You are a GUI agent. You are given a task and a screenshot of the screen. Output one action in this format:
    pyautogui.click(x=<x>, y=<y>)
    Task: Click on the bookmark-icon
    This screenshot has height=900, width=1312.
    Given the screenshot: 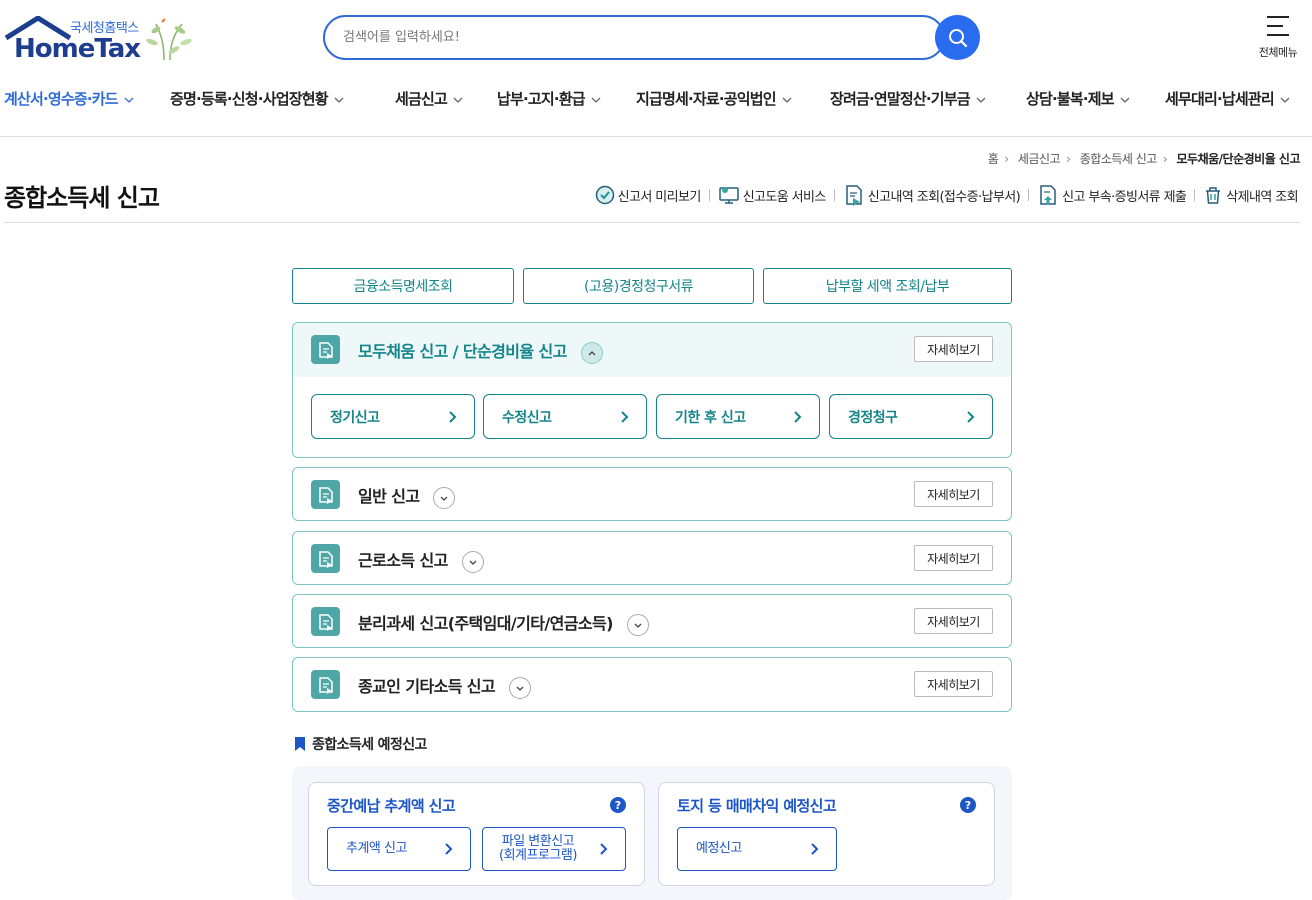 What is the action you would take?
    pyautogui.click(x=300, y=744)
    